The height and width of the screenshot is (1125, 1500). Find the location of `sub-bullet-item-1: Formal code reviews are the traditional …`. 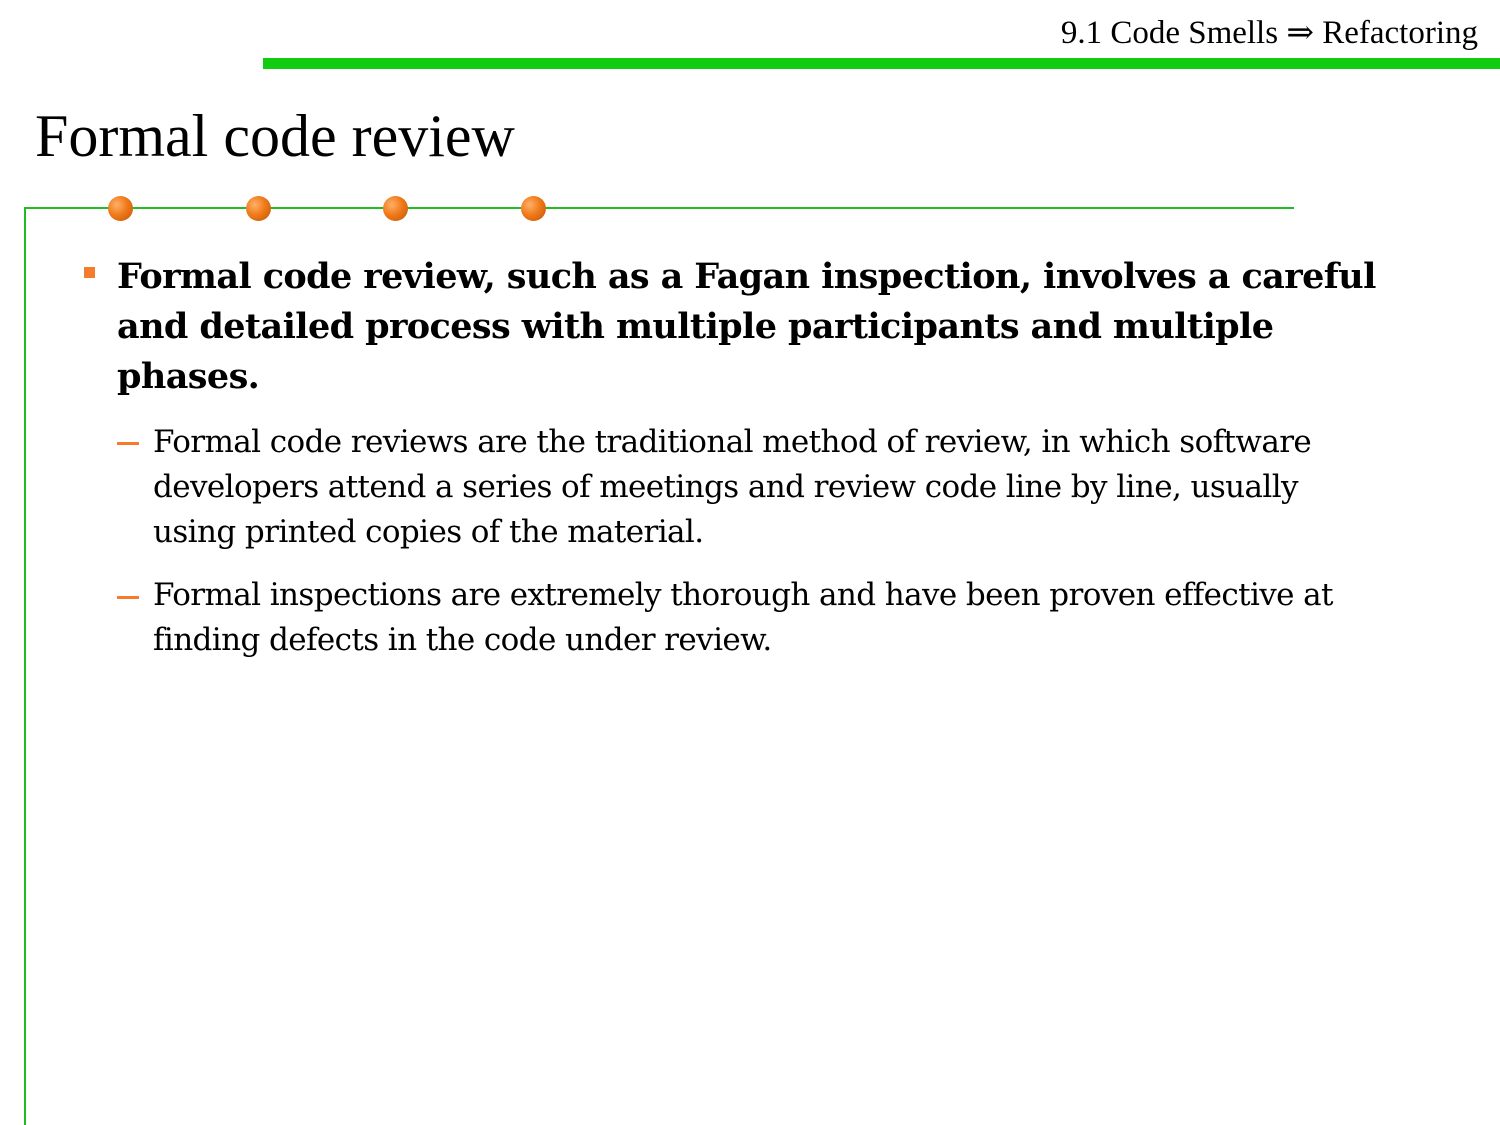

sub-bullet-item-1: Formal code reviews are the traditional … is located at coordinates (732, 487).